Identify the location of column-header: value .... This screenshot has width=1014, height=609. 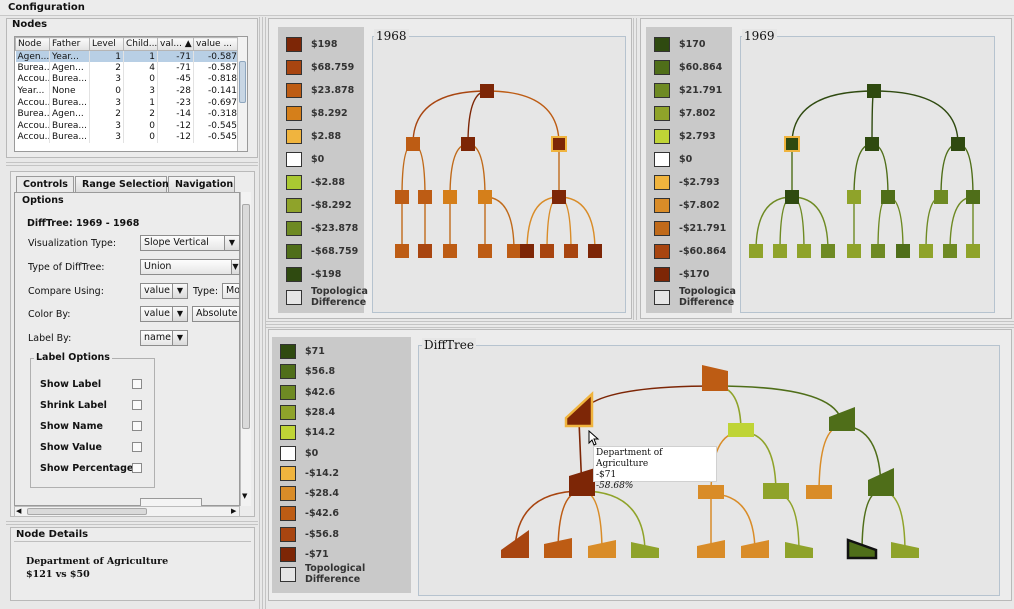
(216, 44).